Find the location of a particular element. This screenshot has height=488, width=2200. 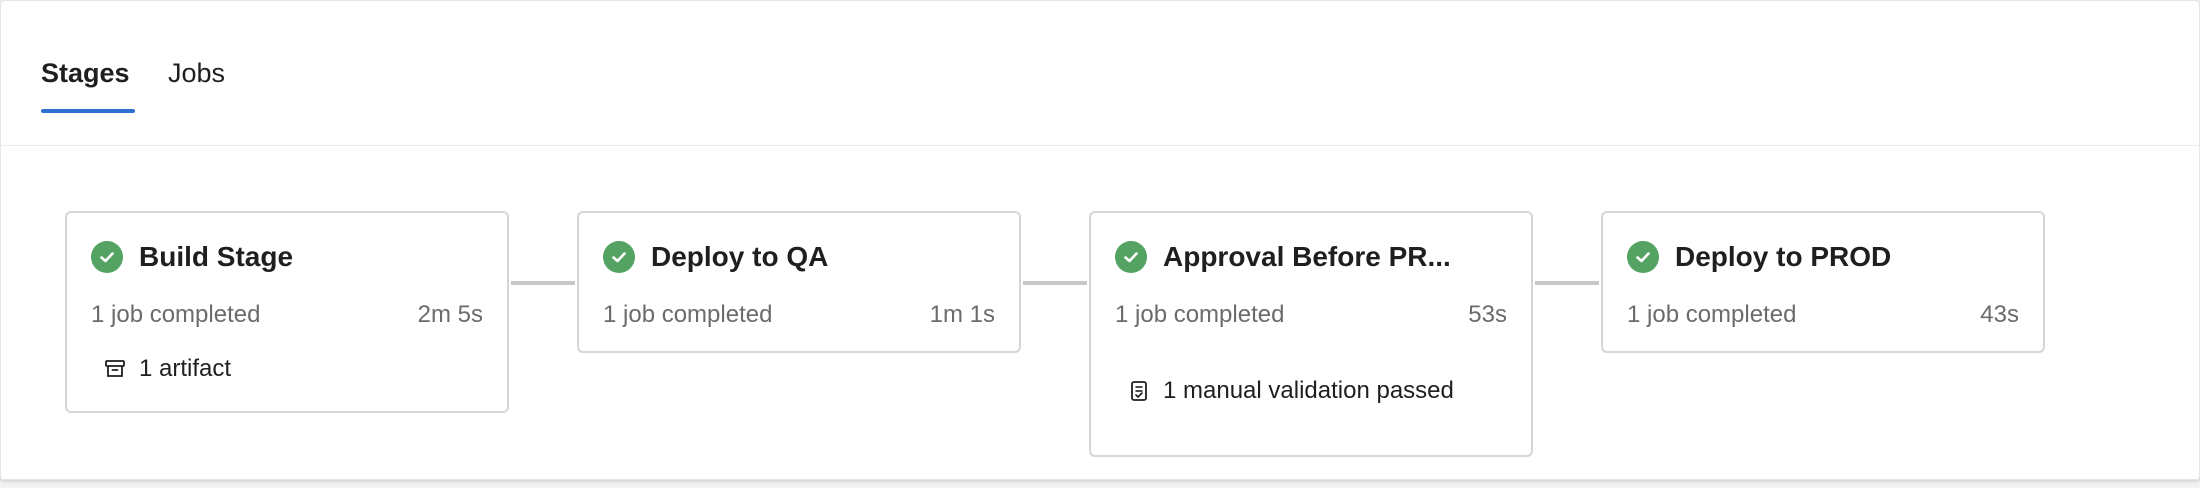

stage-header: Deploy to PROD is located at coordinates (1759, 257).